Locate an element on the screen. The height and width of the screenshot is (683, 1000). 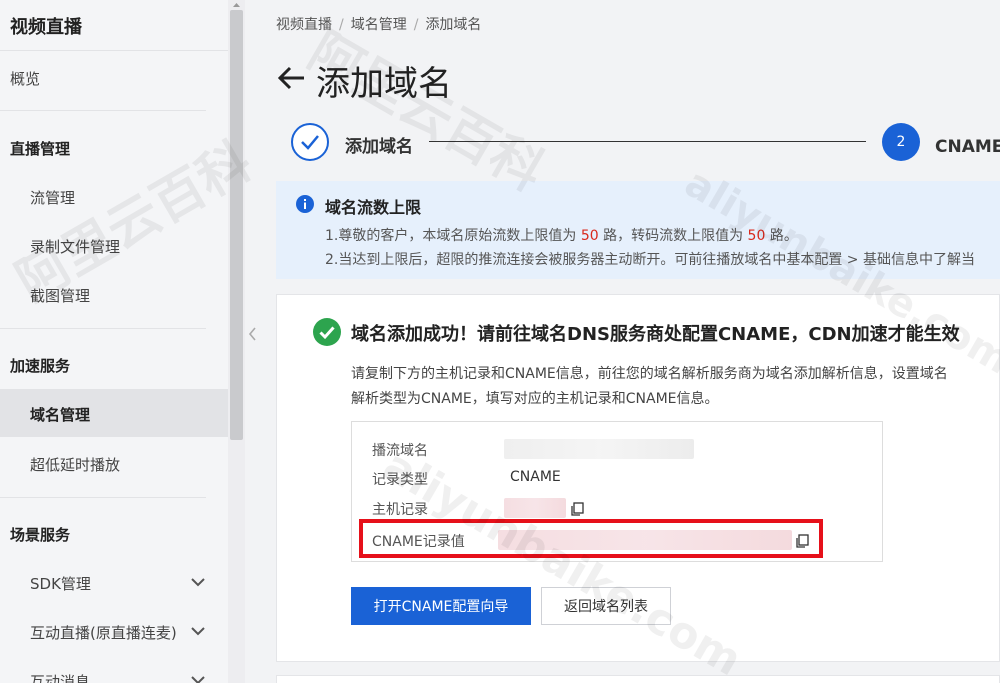
sidebar-item-snapshot-management: 截图管理 is located at coordinates (60, 295).